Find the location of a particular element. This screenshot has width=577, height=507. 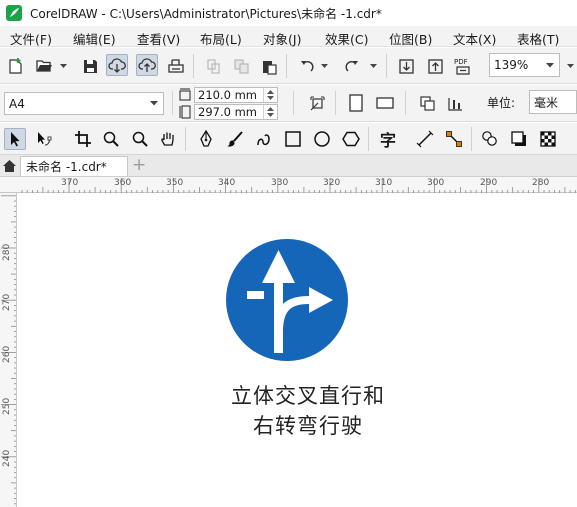

cut-button is located at coordinates (213, 66).